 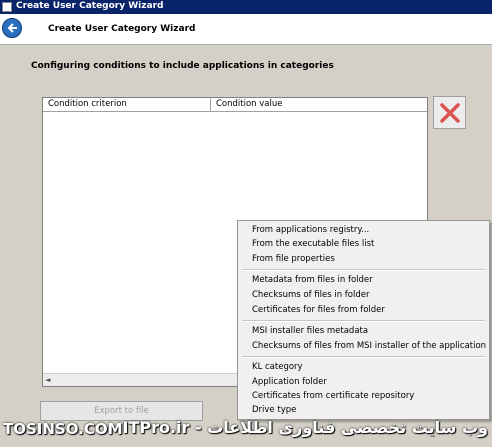 I want to click on window-title: Create User Category Wizard, so click(x=90, y=6).